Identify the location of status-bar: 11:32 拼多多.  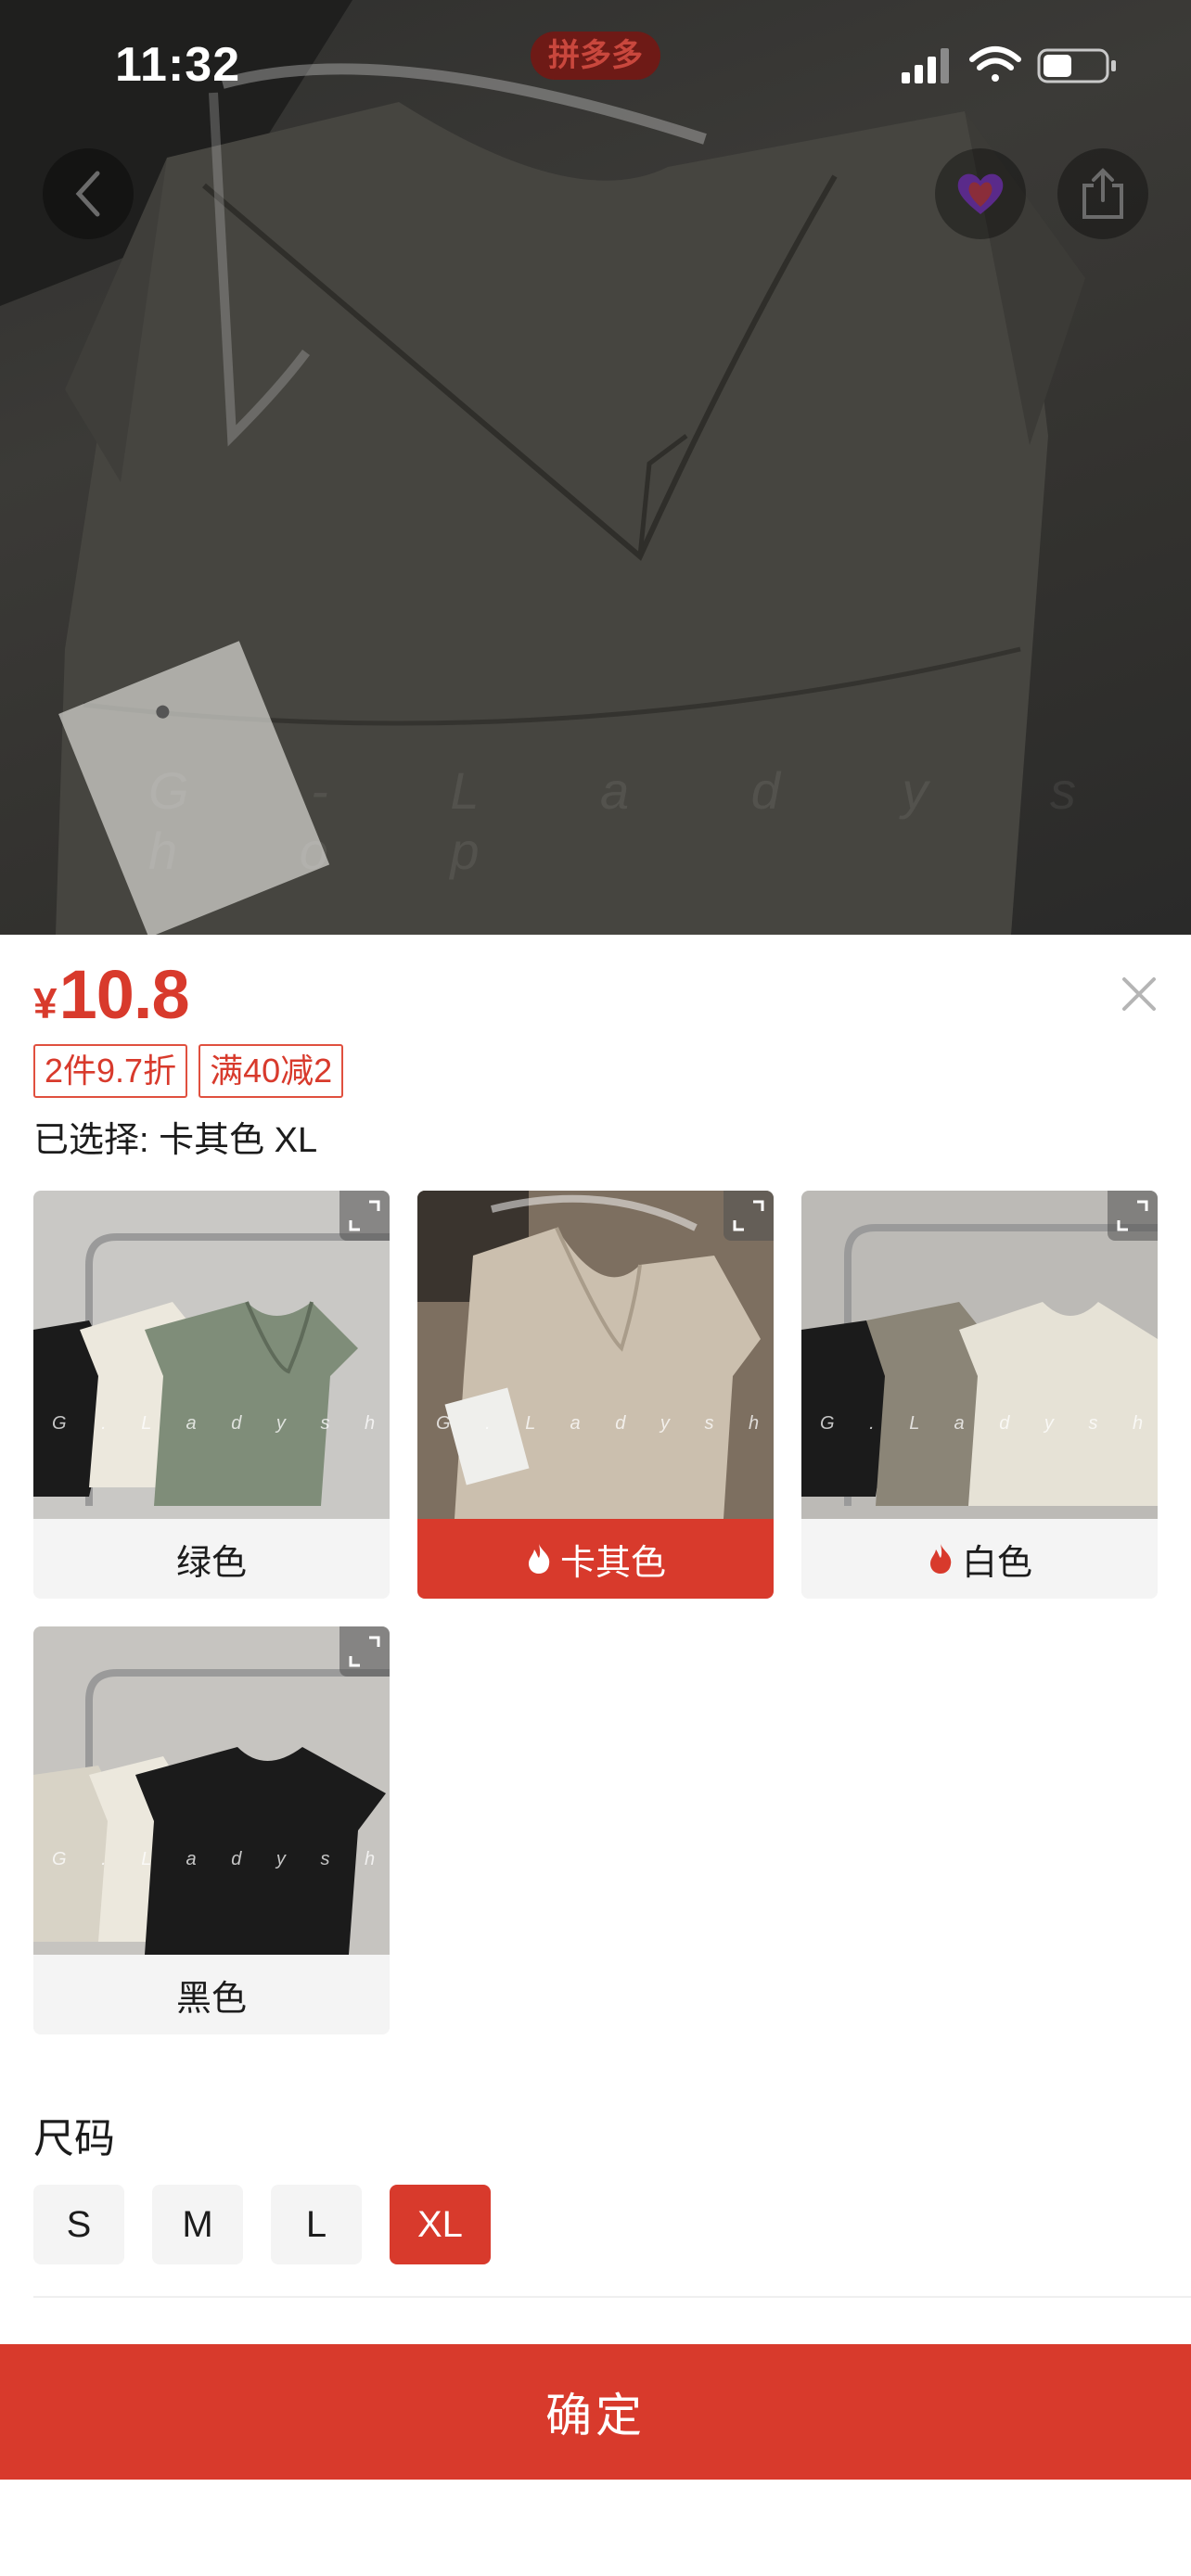
(595, 65).